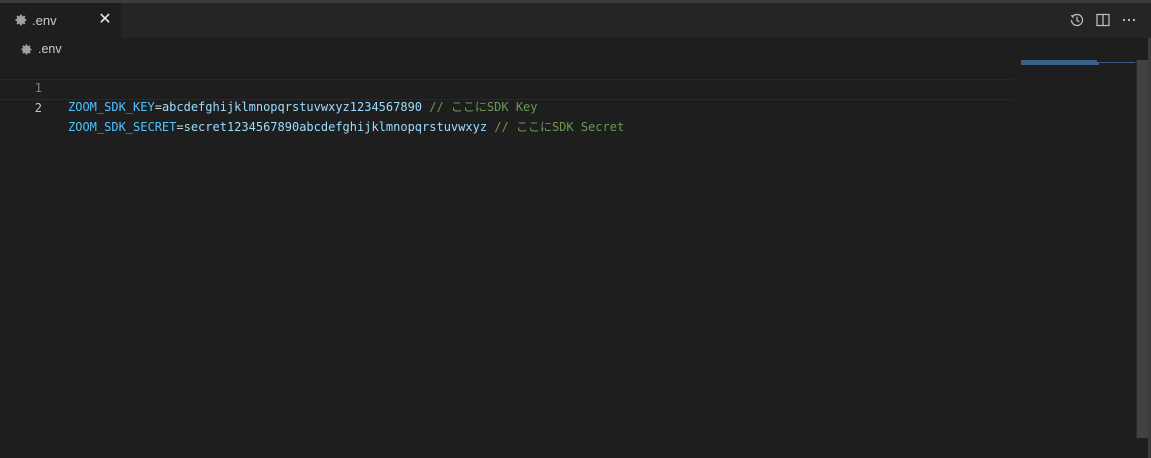  What do you see at coordinates (1060, 64) in the screenshot?
I see `minimap-line` at bounding box center [1060, 64].